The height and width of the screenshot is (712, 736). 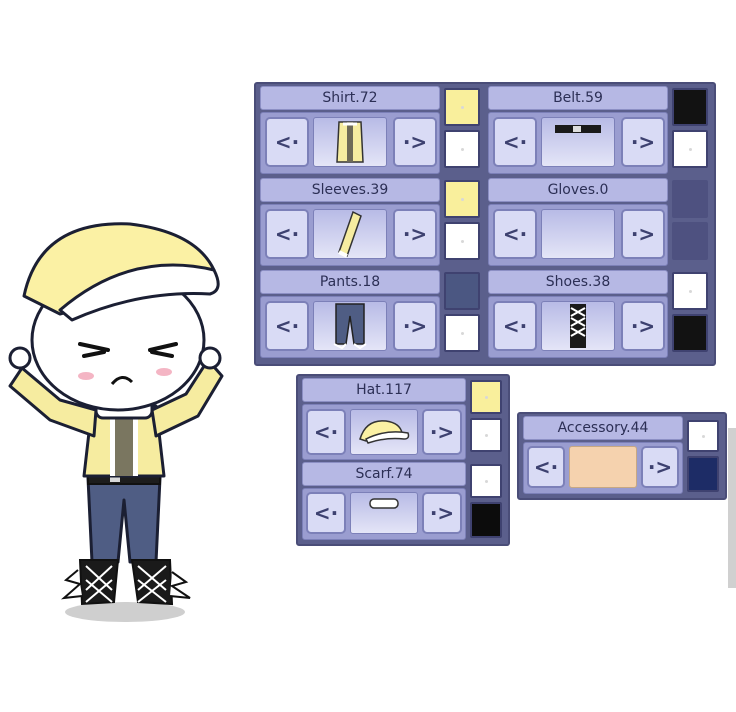 What do you see at coordinates (578, 98) in the screenshot?
I see `slot-label: Belt.59` at bounding box center [578, 98].